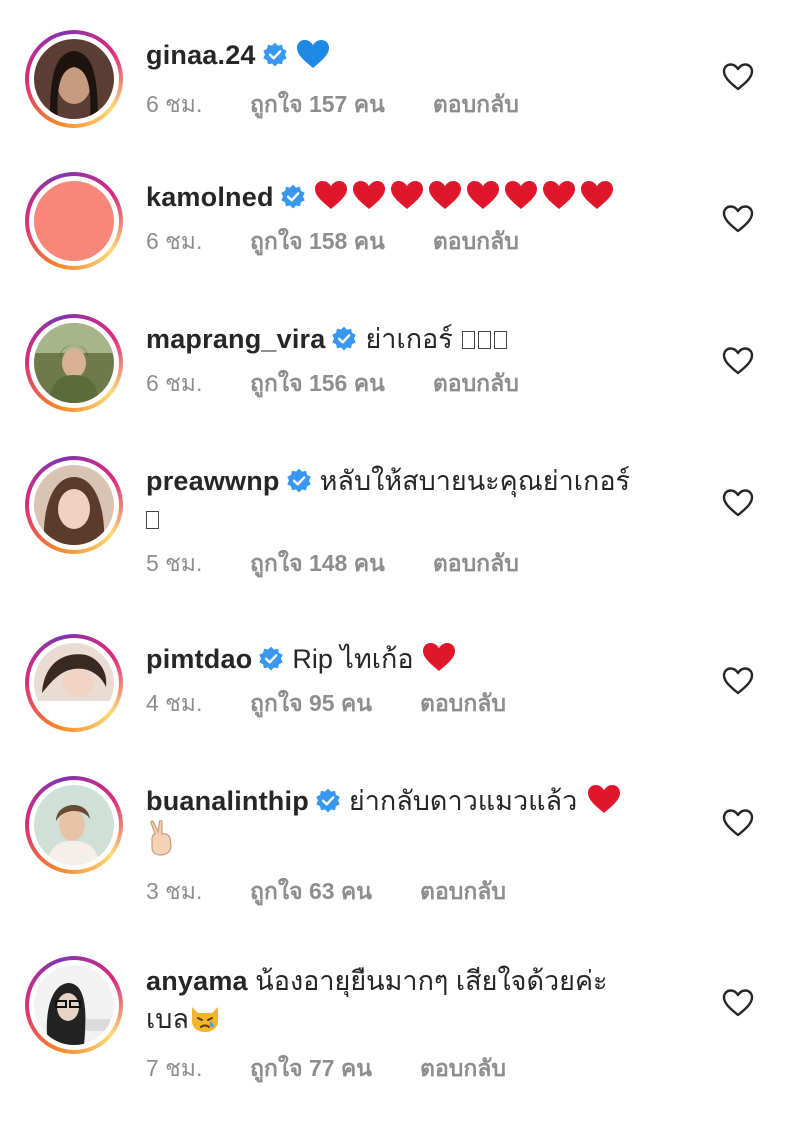  I want to click on comment-username: buanalinthip, so click(227, 801).